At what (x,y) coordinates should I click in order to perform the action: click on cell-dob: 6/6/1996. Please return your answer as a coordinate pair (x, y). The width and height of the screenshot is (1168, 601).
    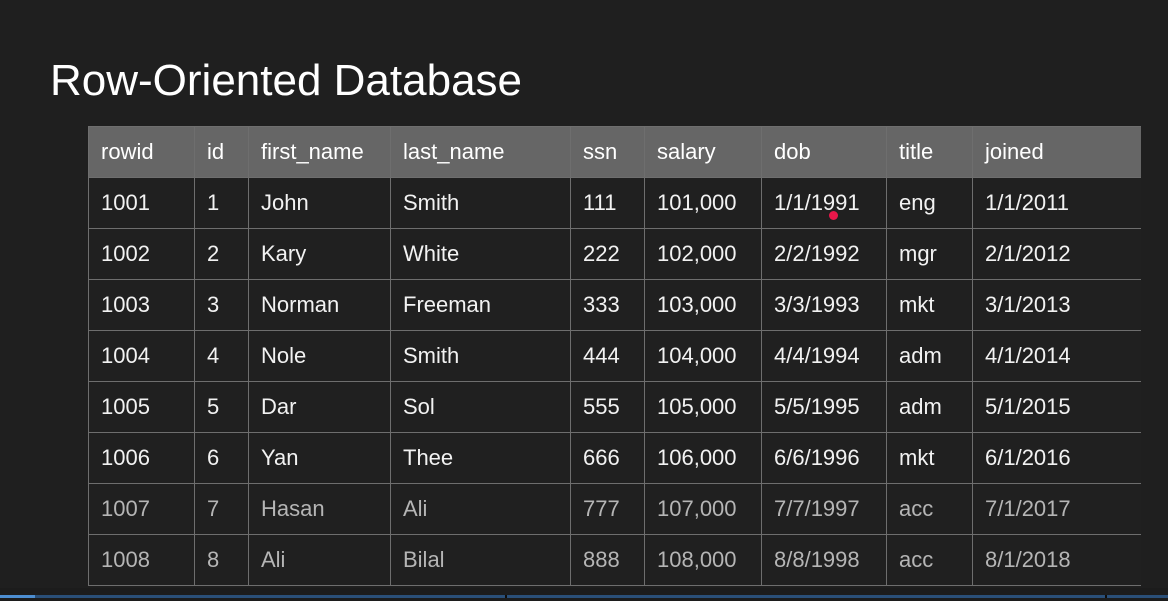
    Looking at the image, I should click on (824, 458).